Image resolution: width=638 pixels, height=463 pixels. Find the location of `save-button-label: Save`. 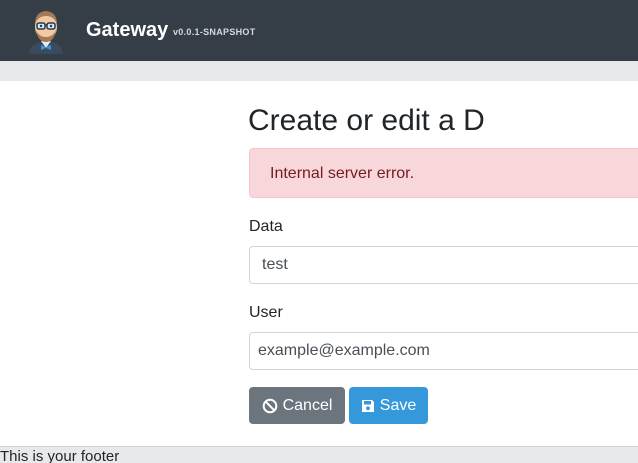

save-button-label: Save is located at coordinates (398, 405).